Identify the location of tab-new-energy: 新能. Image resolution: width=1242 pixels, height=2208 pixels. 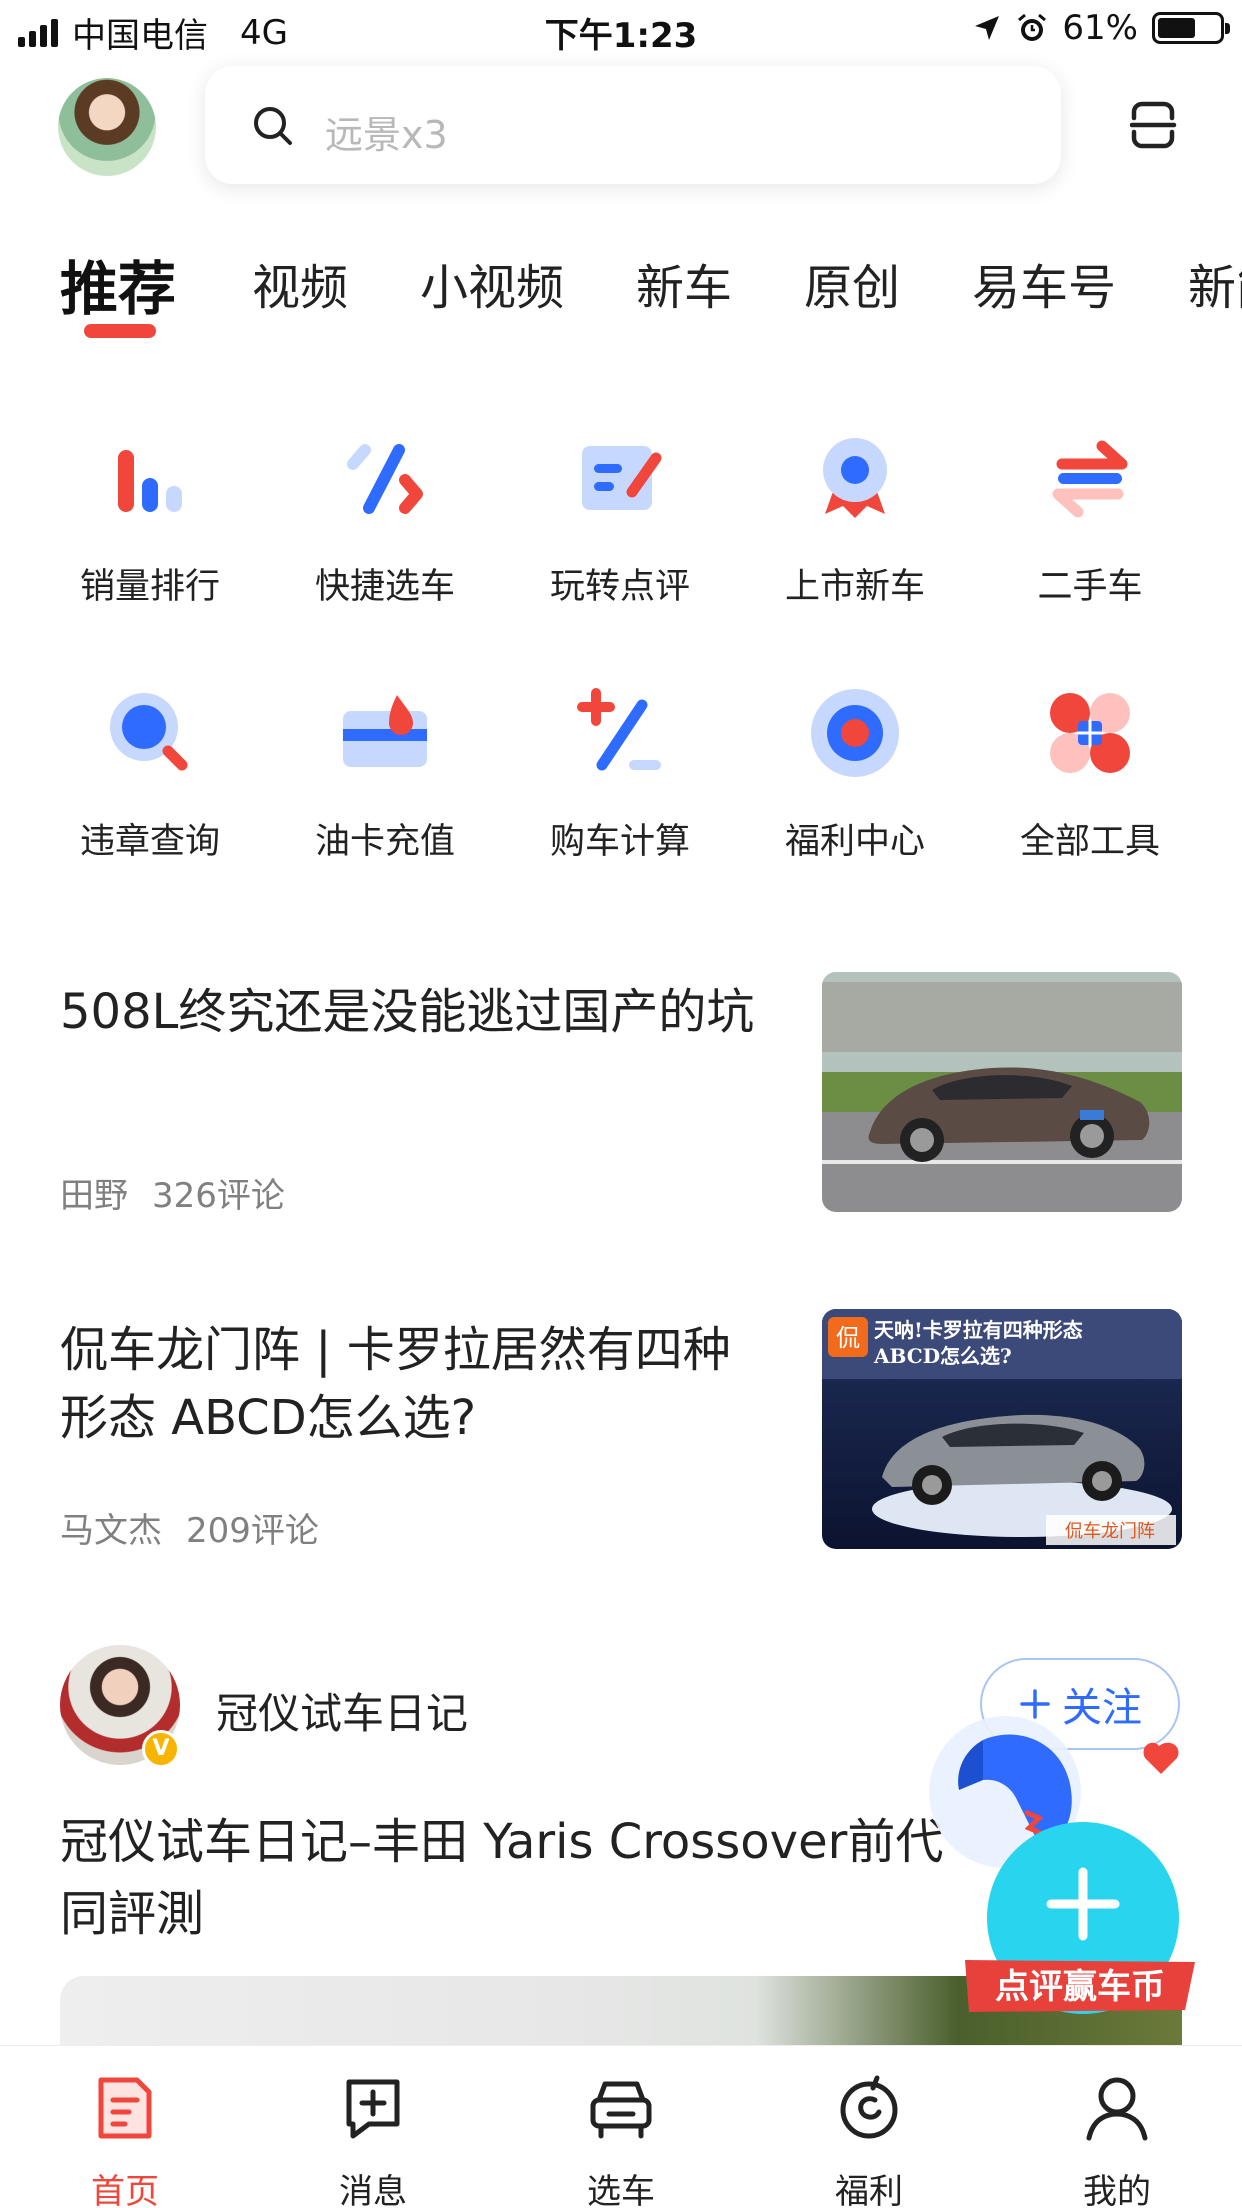
(1215, 283).